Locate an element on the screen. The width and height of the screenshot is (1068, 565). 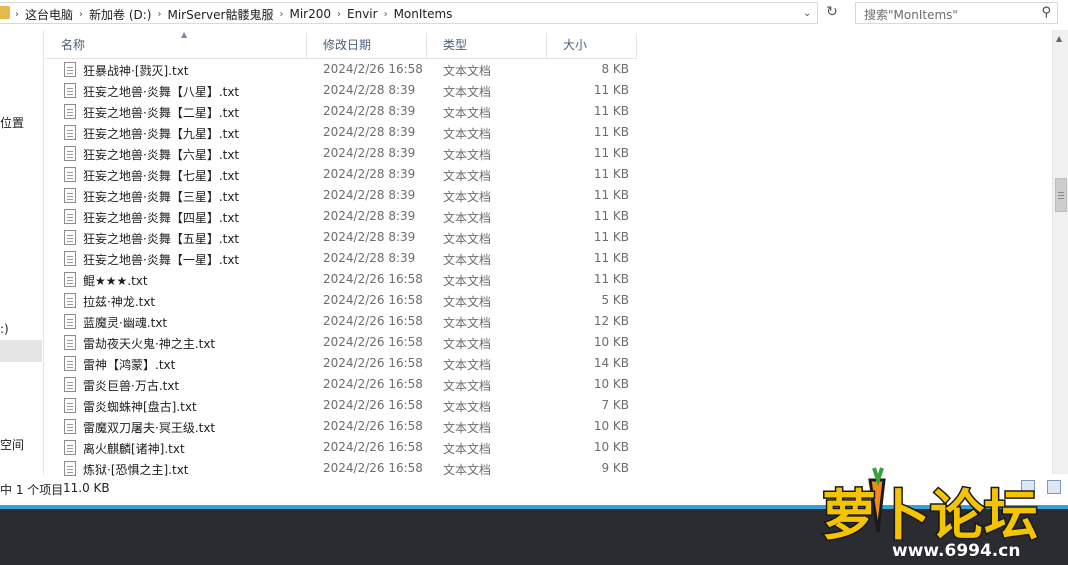
file-row: 狂暴战神·[戮灭].txt 2024/2/26 16:58 文本文档 8 KB is located at coordinates (341, 69).